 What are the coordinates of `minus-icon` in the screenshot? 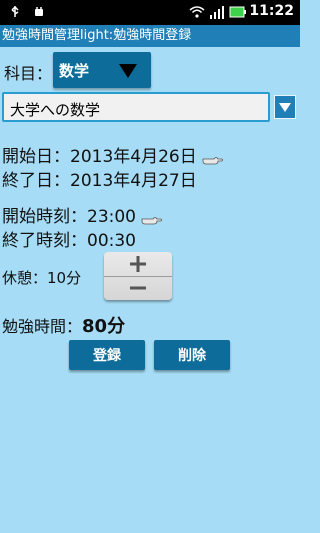 It's located at (138, 288).